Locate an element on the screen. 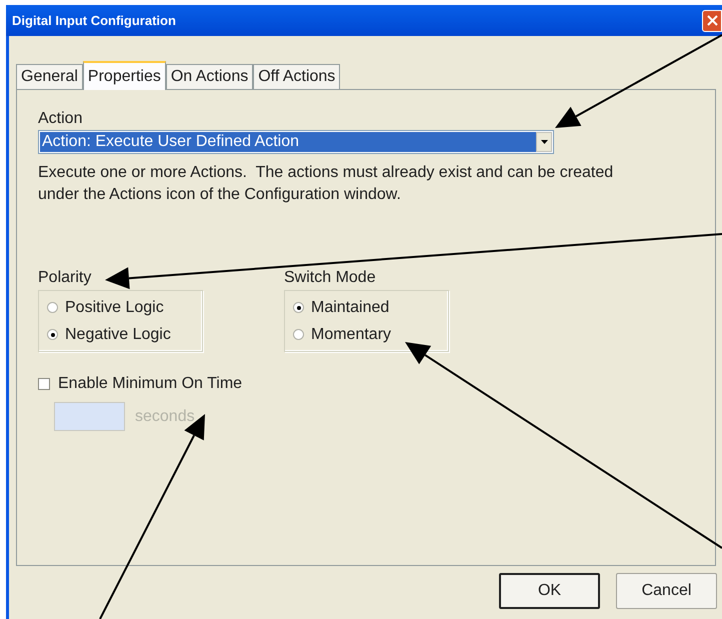 This screenshot has height=619, width=722. radio-label: Negative Logic is located at coordinates (118, 334).